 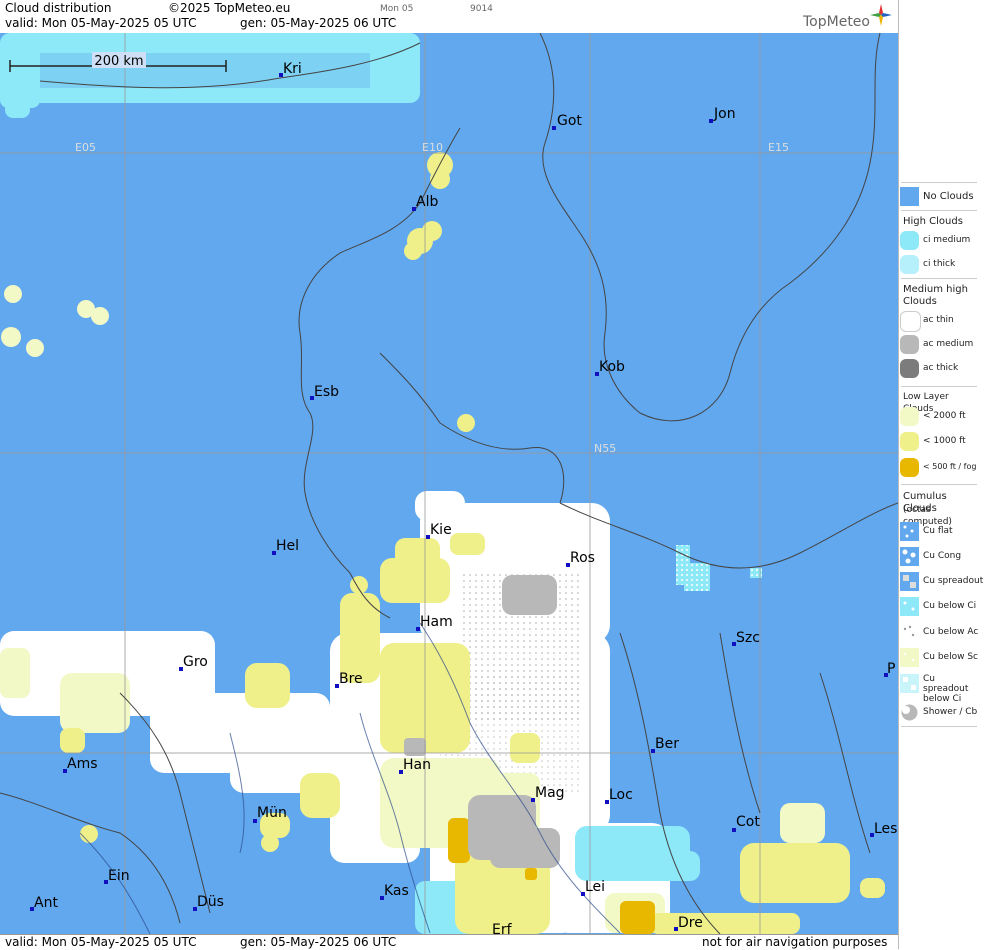 What do you see at coordinates (938, 532) in the screenshot?
I see `legend-cu-flat: Cu flat` at bounding box center [938, 532].